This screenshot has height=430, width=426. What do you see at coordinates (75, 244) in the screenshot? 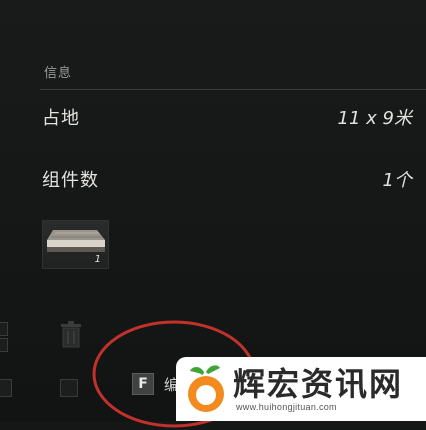
I see `component-thumbnail: 1` at bounding box center [75, 244].